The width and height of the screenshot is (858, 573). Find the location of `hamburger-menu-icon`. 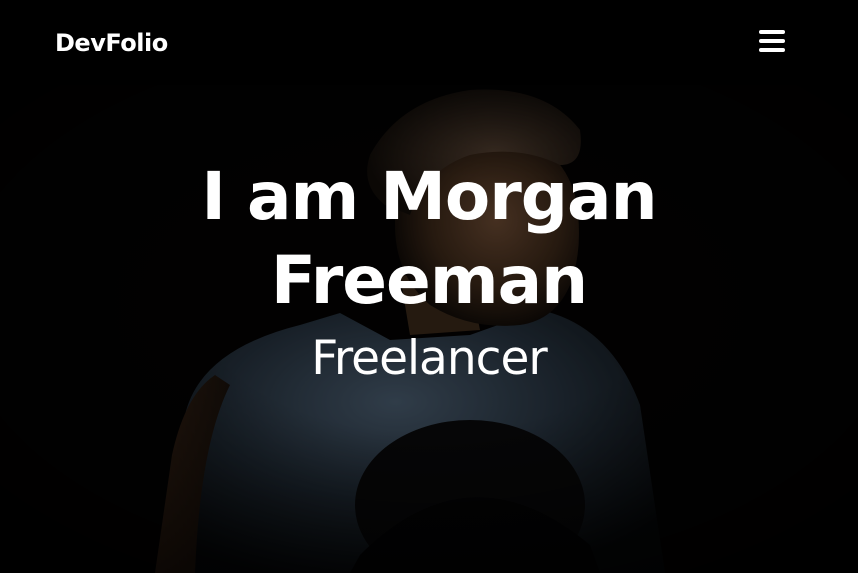

hamburger-menu-icon is located at coordinates (772, 42).